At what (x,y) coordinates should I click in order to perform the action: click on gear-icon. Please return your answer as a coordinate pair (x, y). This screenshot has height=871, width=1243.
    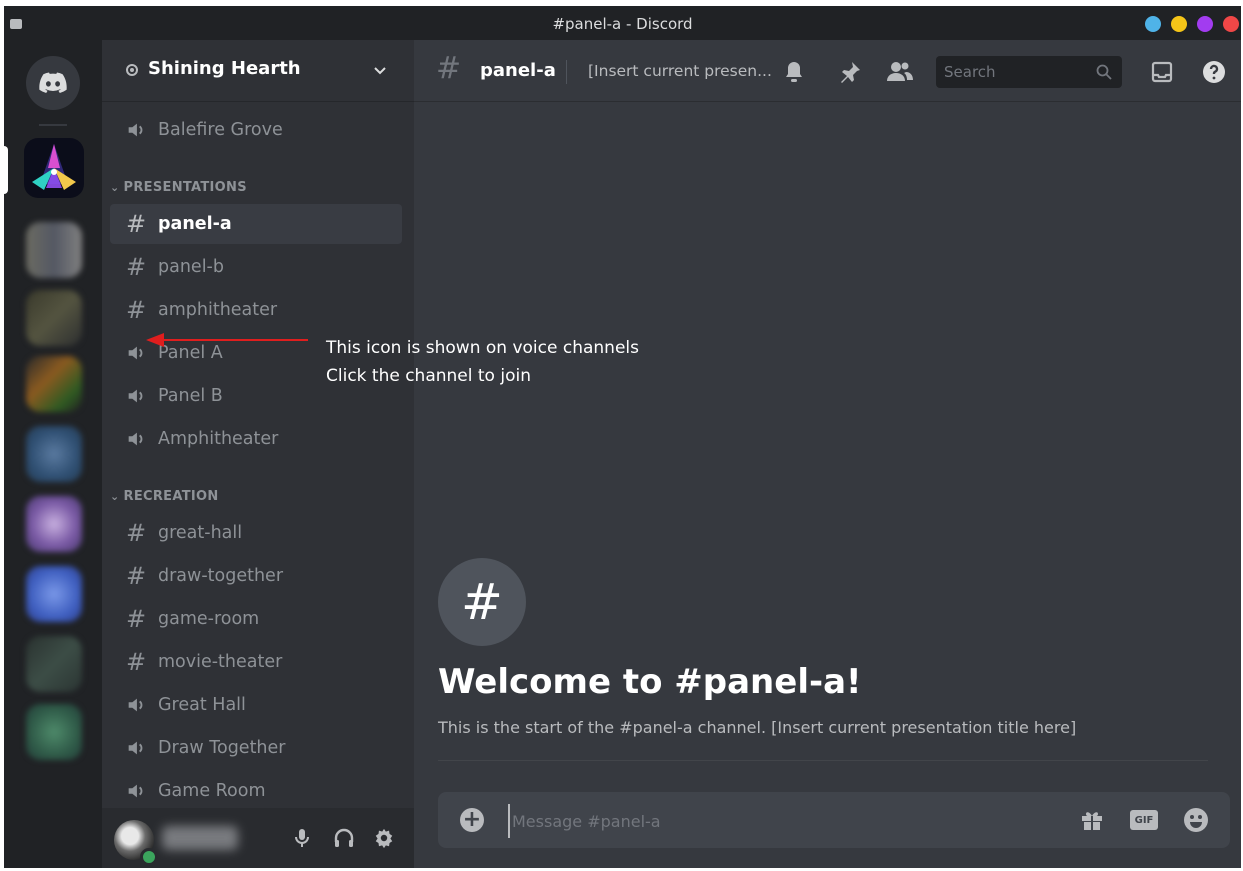
    Looking at the image, I should click on (384, 838).